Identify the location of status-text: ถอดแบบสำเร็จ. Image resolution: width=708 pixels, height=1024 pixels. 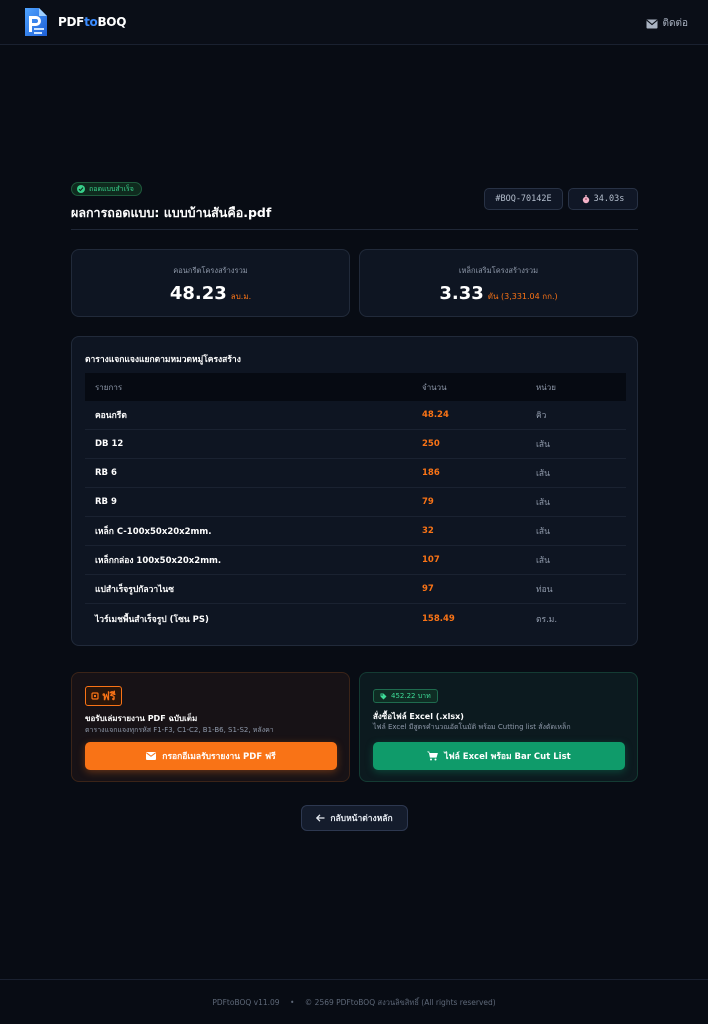
(111, 188).